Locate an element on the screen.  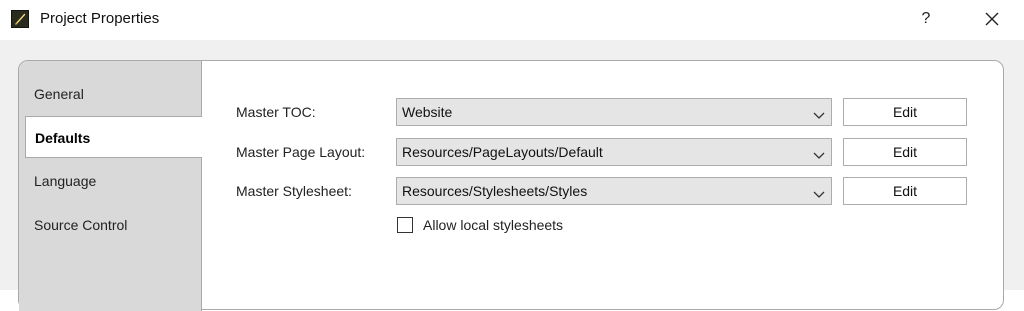
close-icon is located at coordinates (992, 19).